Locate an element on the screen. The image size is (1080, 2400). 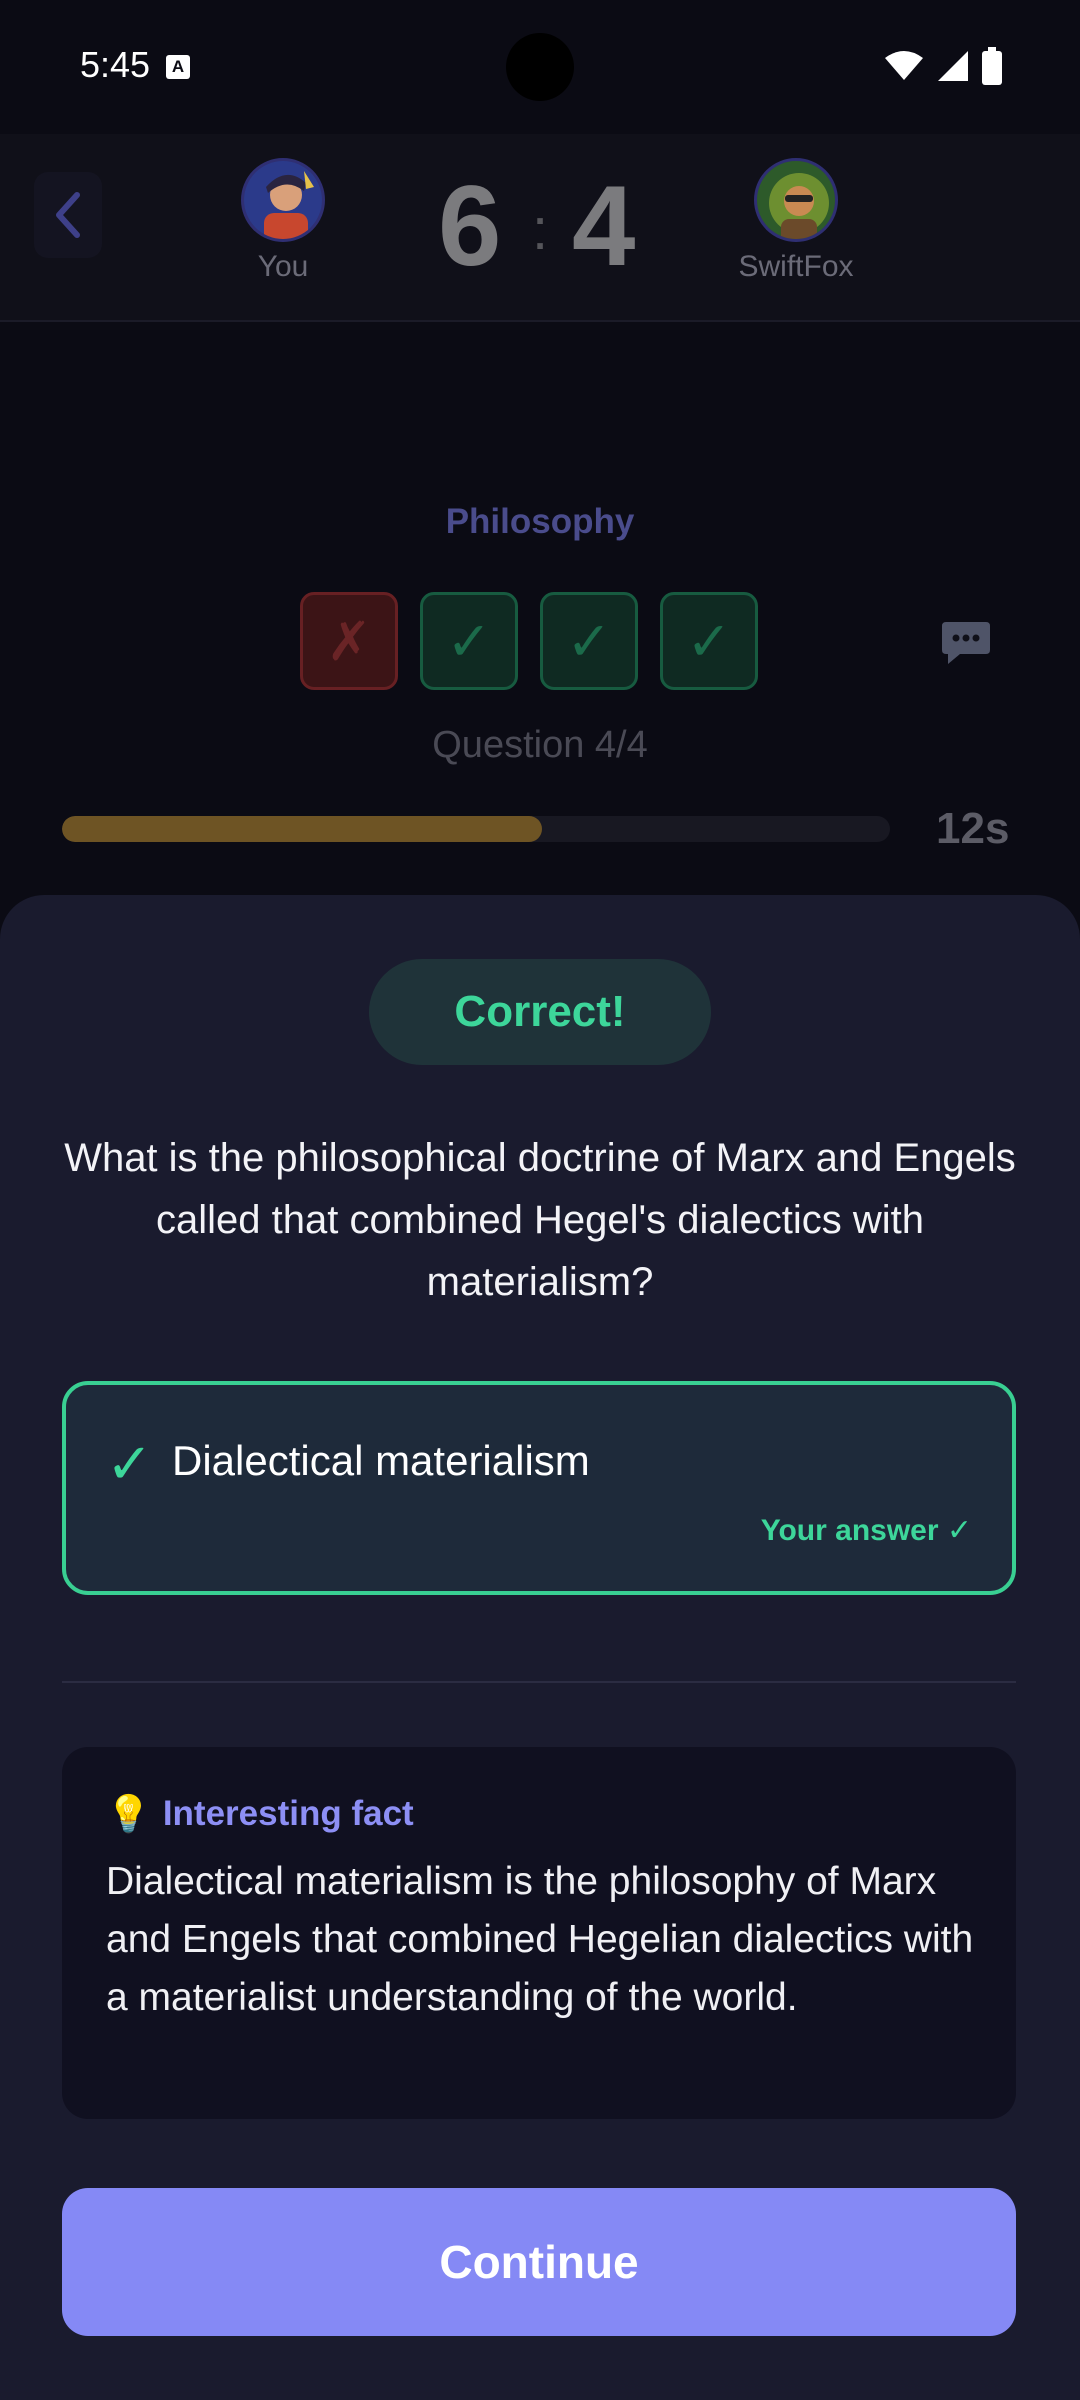
match-header: You 6 : 4 SwiftFox is located at coordinates (540, 228).